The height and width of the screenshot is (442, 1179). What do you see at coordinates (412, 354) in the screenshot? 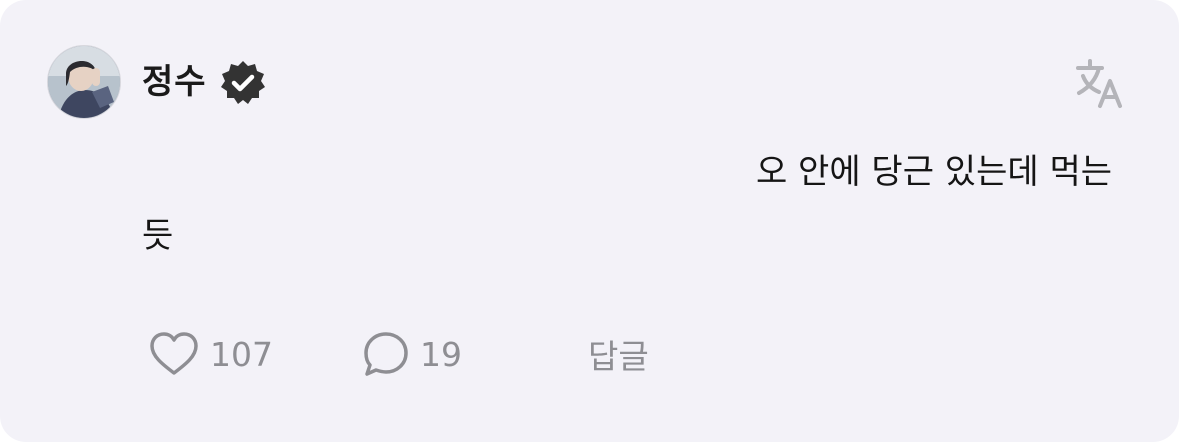
I see `comment-button: 19` at bounding box center [412, 354].